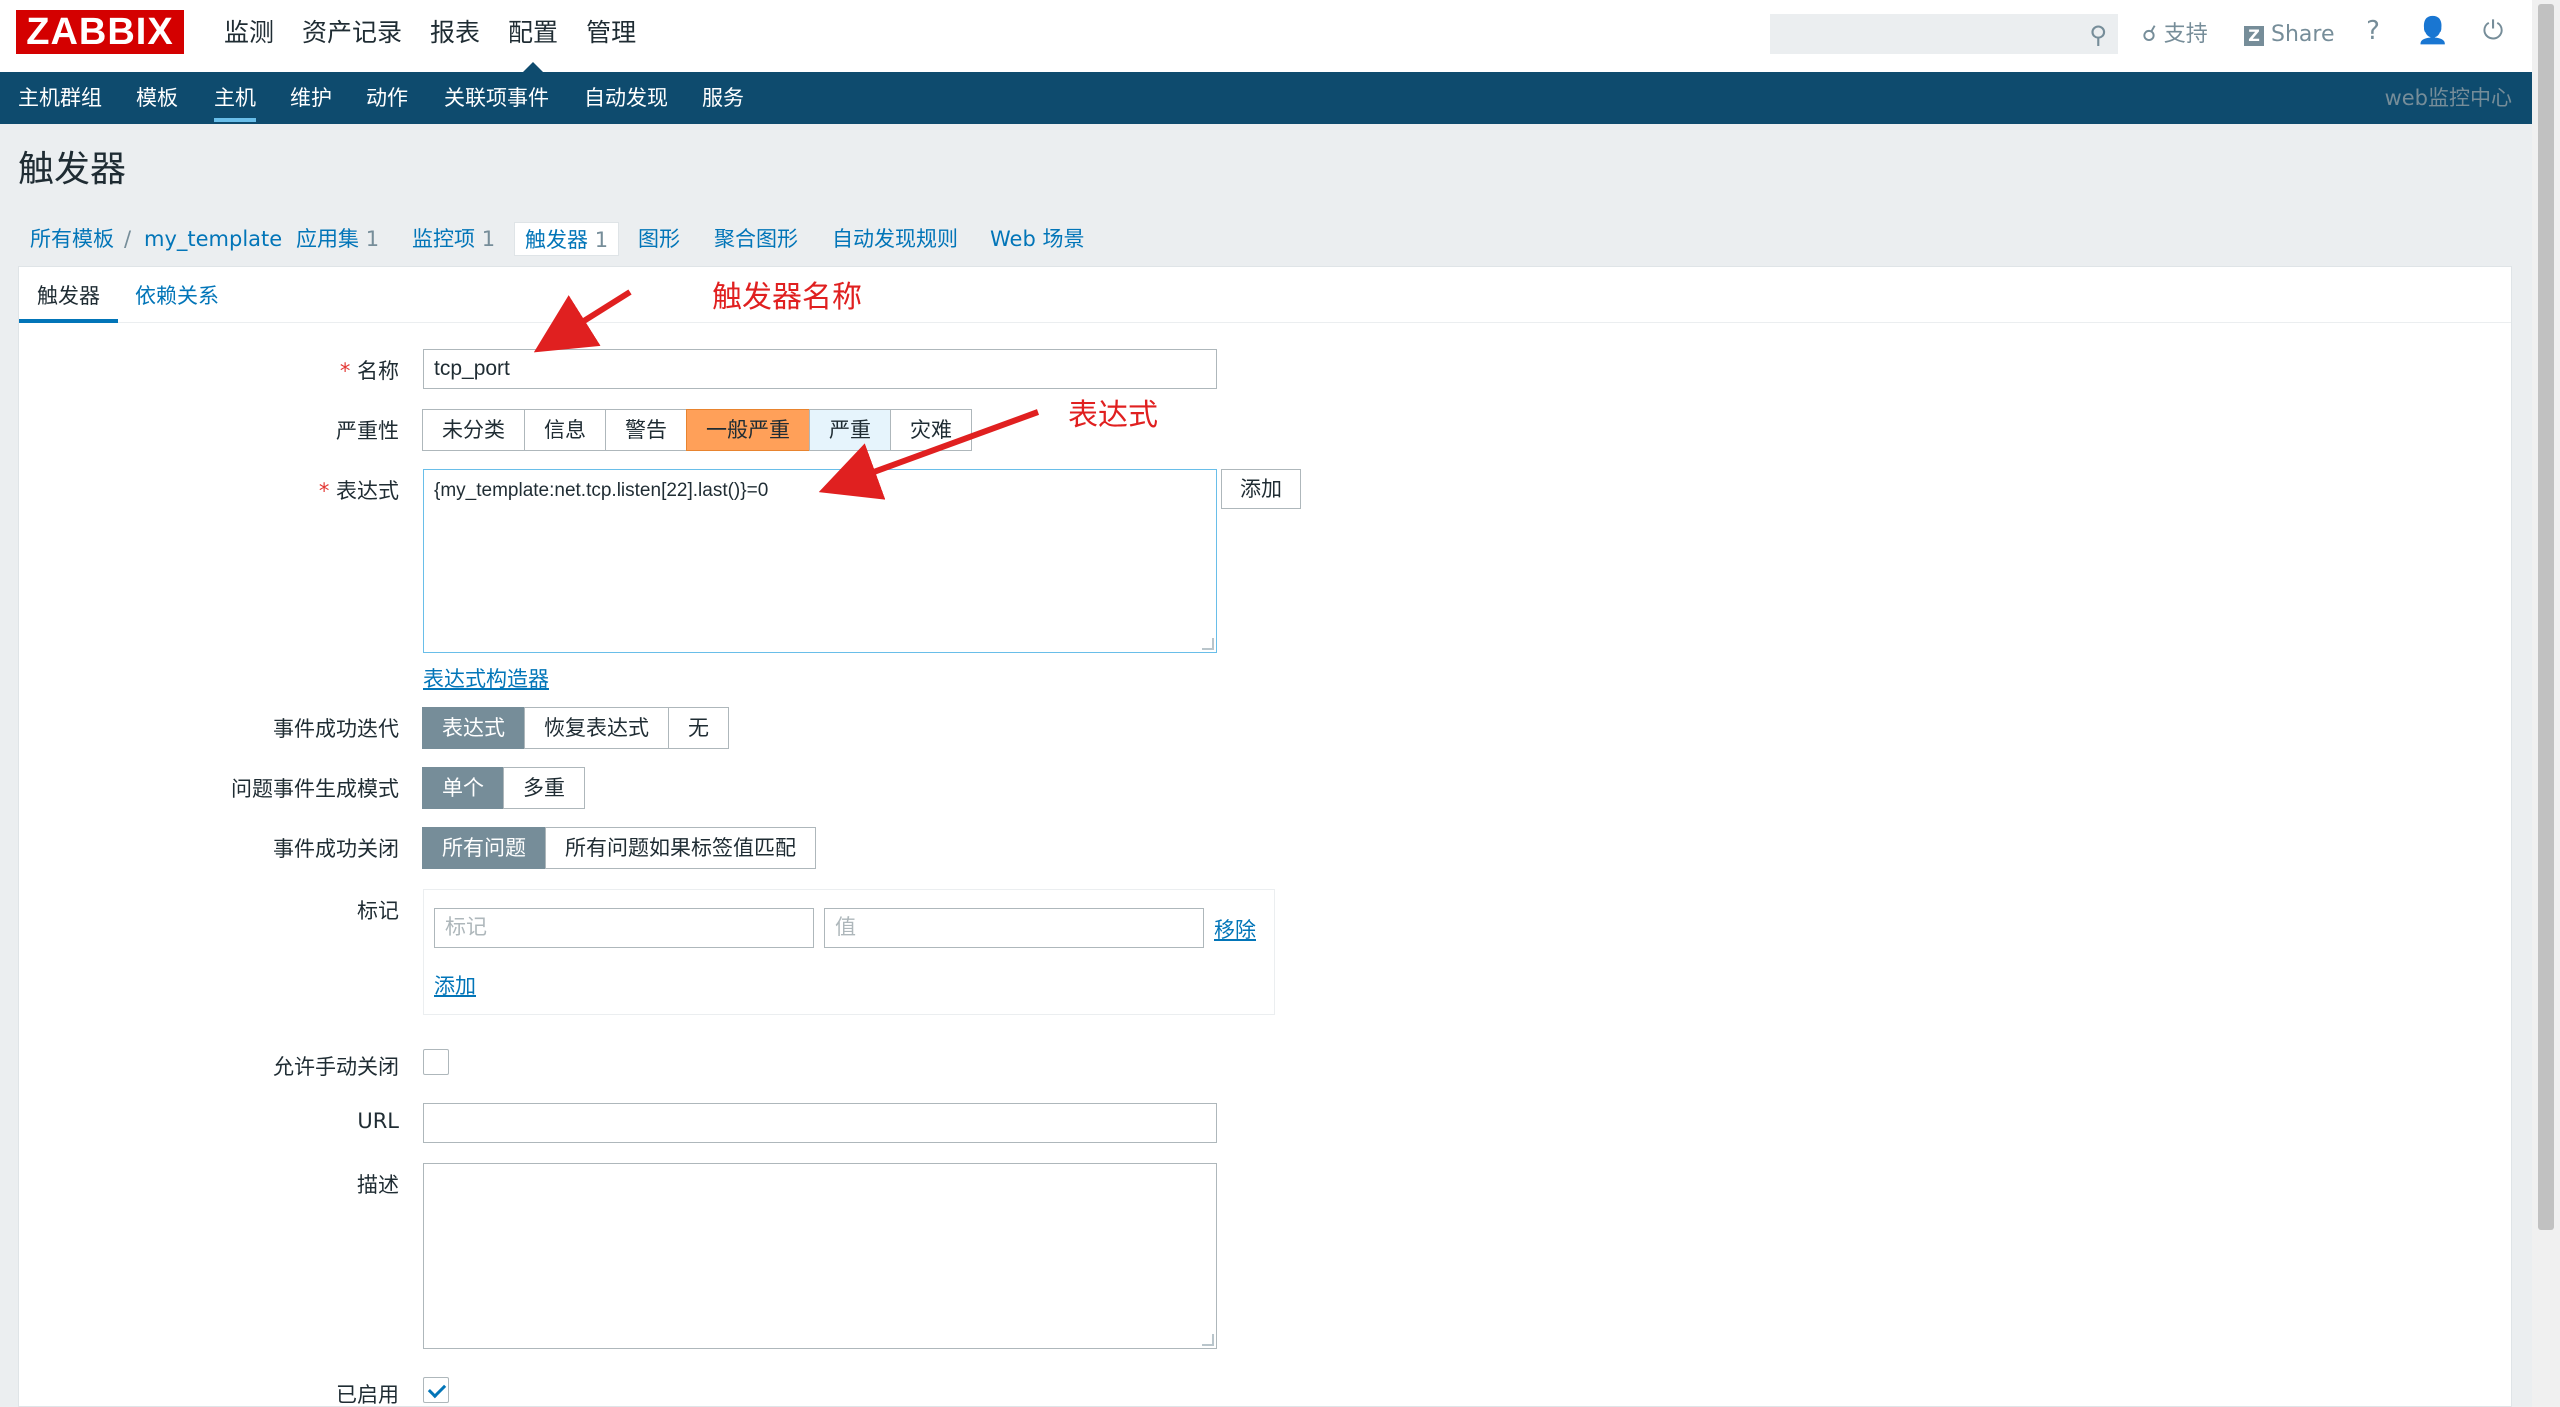  Describe the element at coordinates (582, 321) in the screenshot. I see `arrow-to-name-input` at that location.